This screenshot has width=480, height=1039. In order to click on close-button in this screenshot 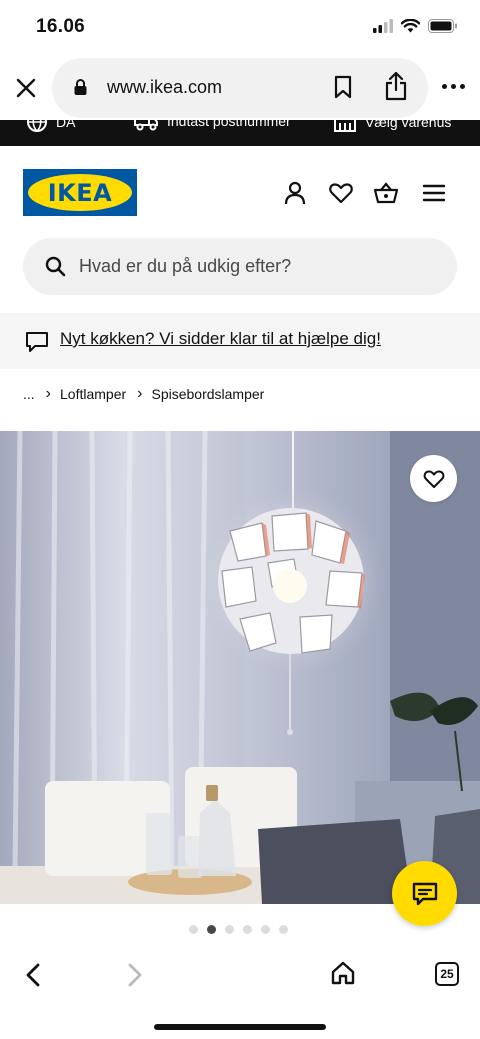, I will do `click(26, 88)`.